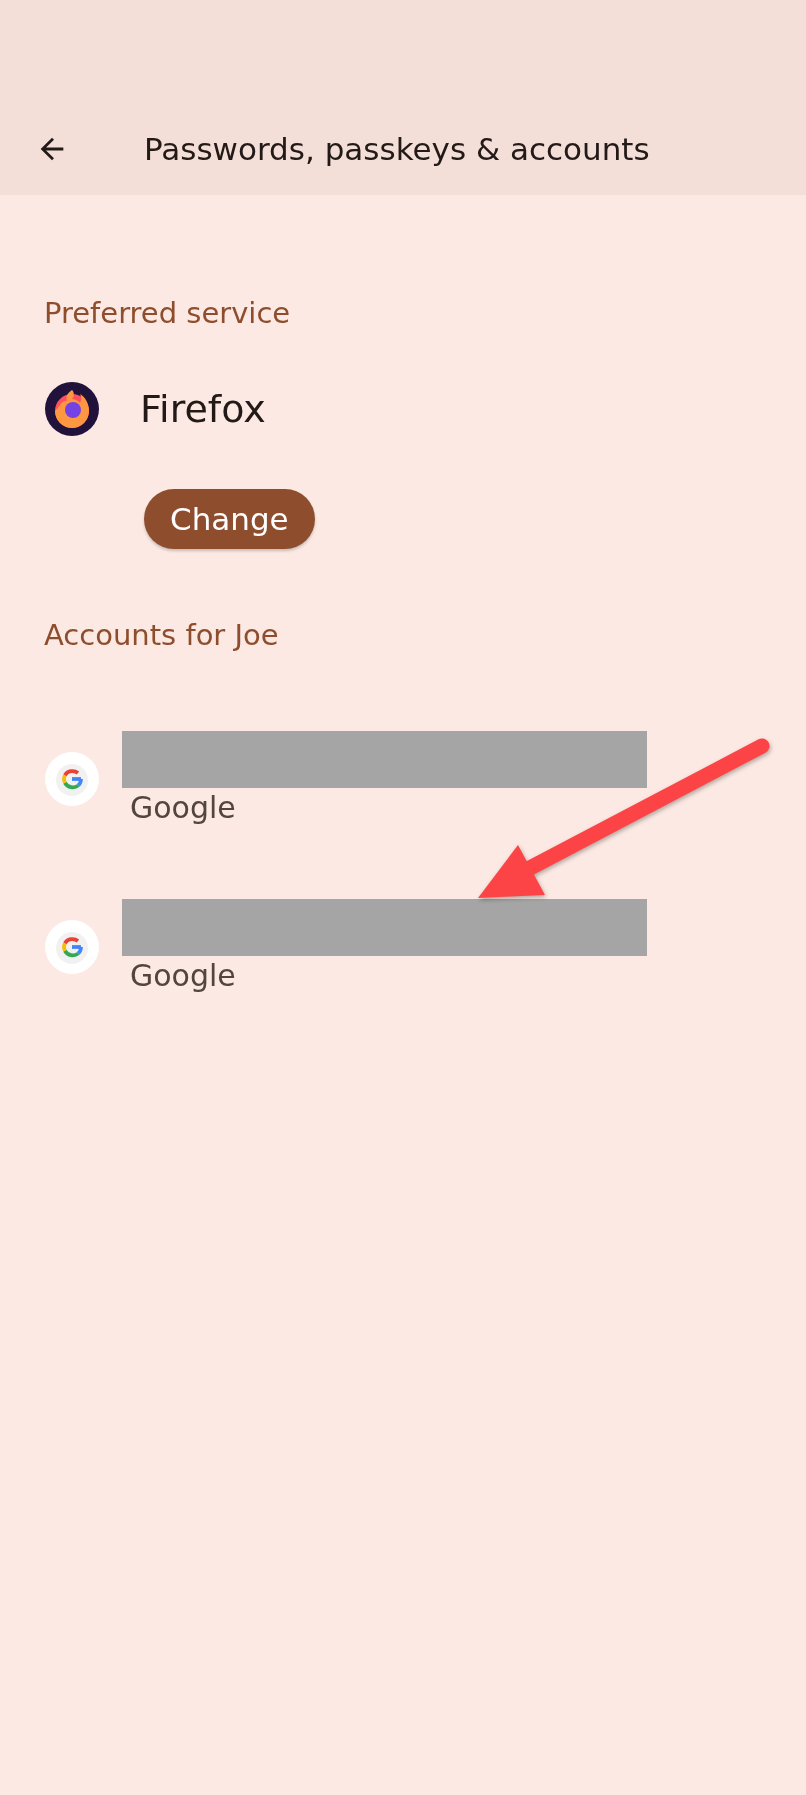 This screenshot has height=1795, width=806. What do you see at coordinates (167, 313) in the screenshot?
I see `section-heading: Preferred service` at bounding box center [167, 313].